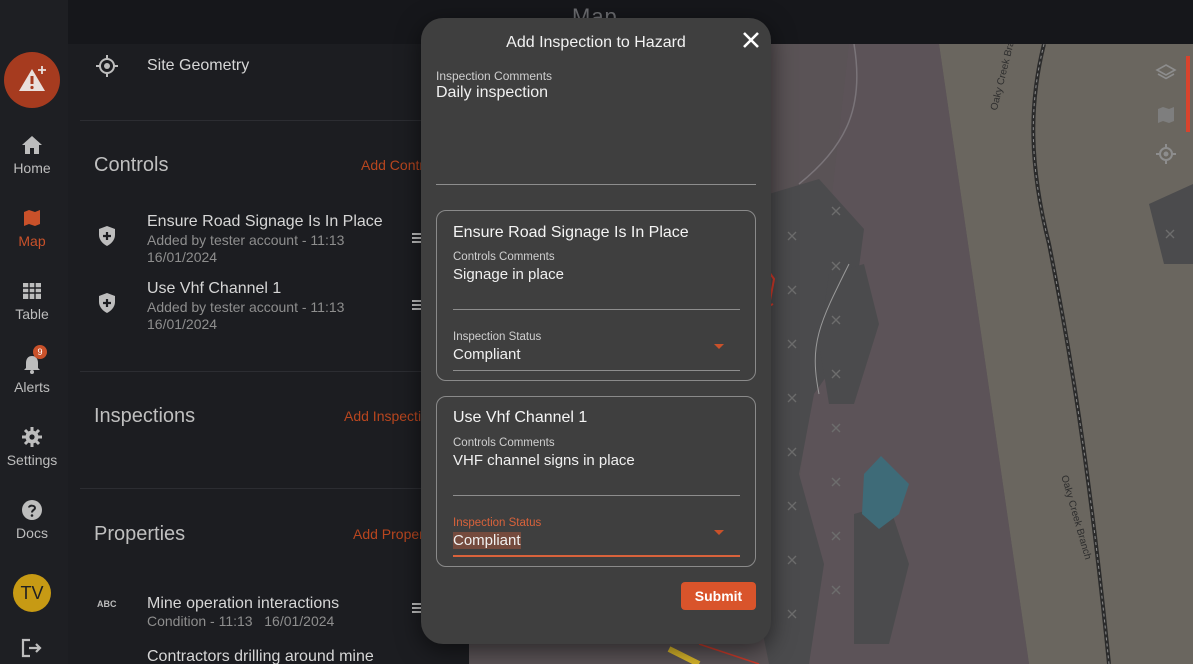 The image size is (1193, 664). I want to click on nav-table-label: Table, so click(32, 314).